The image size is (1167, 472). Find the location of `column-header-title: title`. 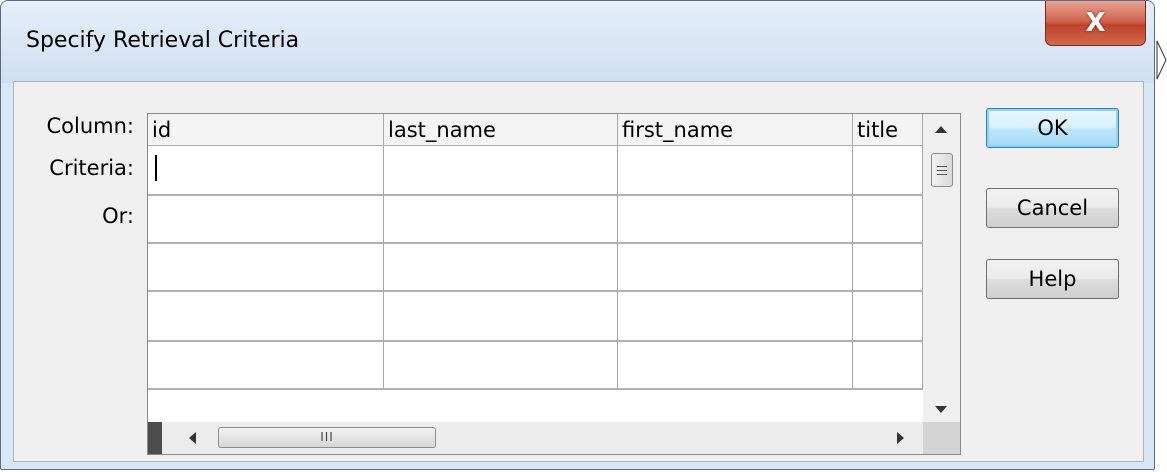

column-header-title: title is located at coordinates (888, 130).